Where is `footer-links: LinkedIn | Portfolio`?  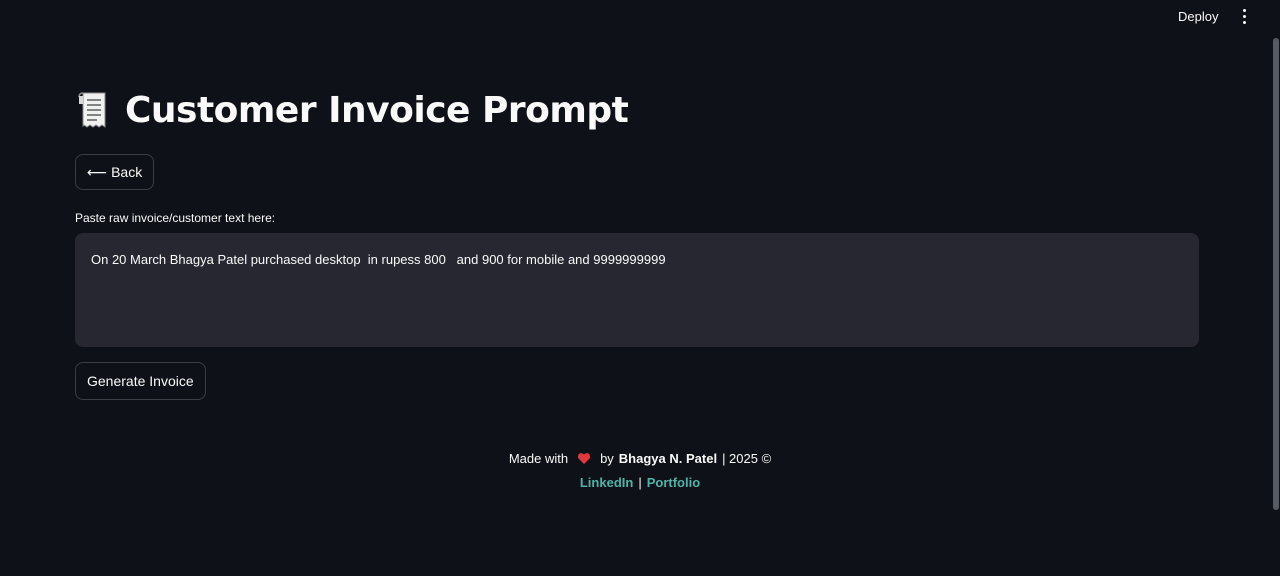
footer-links: LinkedIn | Portfolio is located at coordinates (640, 482).